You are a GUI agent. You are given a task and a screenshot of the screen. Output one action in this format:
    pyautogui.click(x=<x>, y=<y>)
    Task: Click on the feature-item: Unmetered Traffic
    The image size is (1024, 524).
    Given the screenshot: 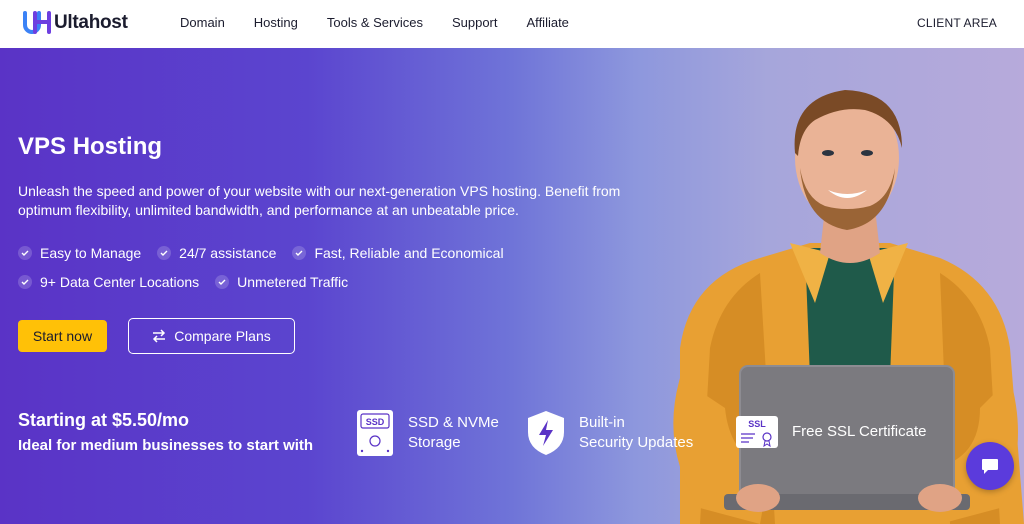 What is the action you would take?
    pyautogui.click(x=281, y=282)
    